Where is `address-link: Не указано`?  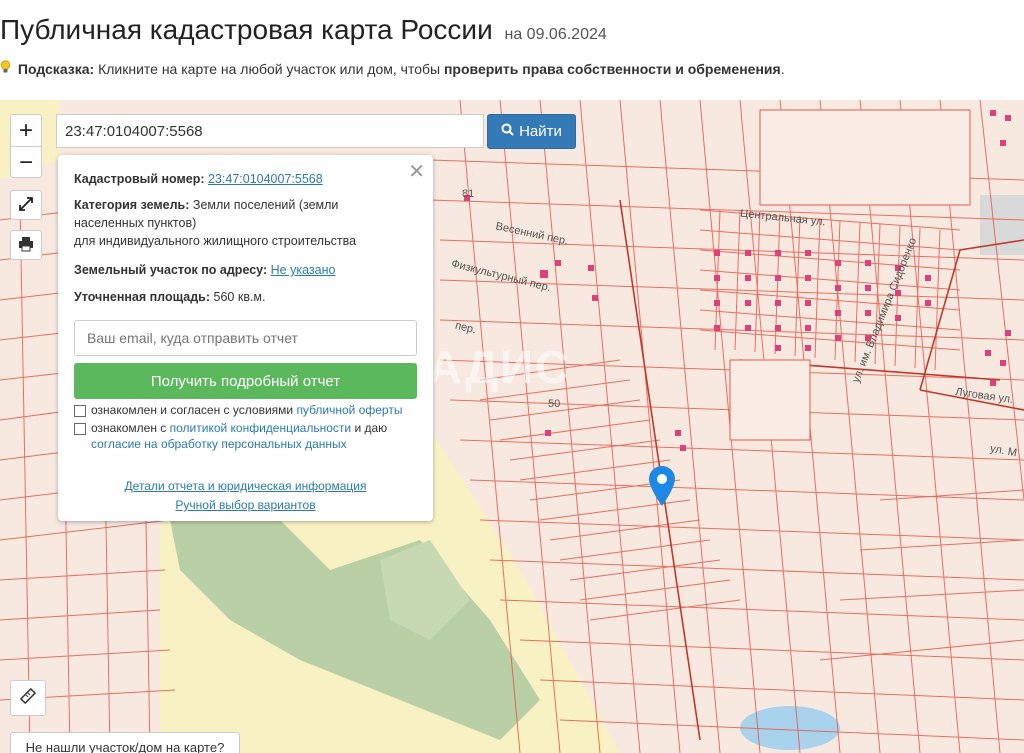
address-link: Не указано is located at coordinates (303, 270).